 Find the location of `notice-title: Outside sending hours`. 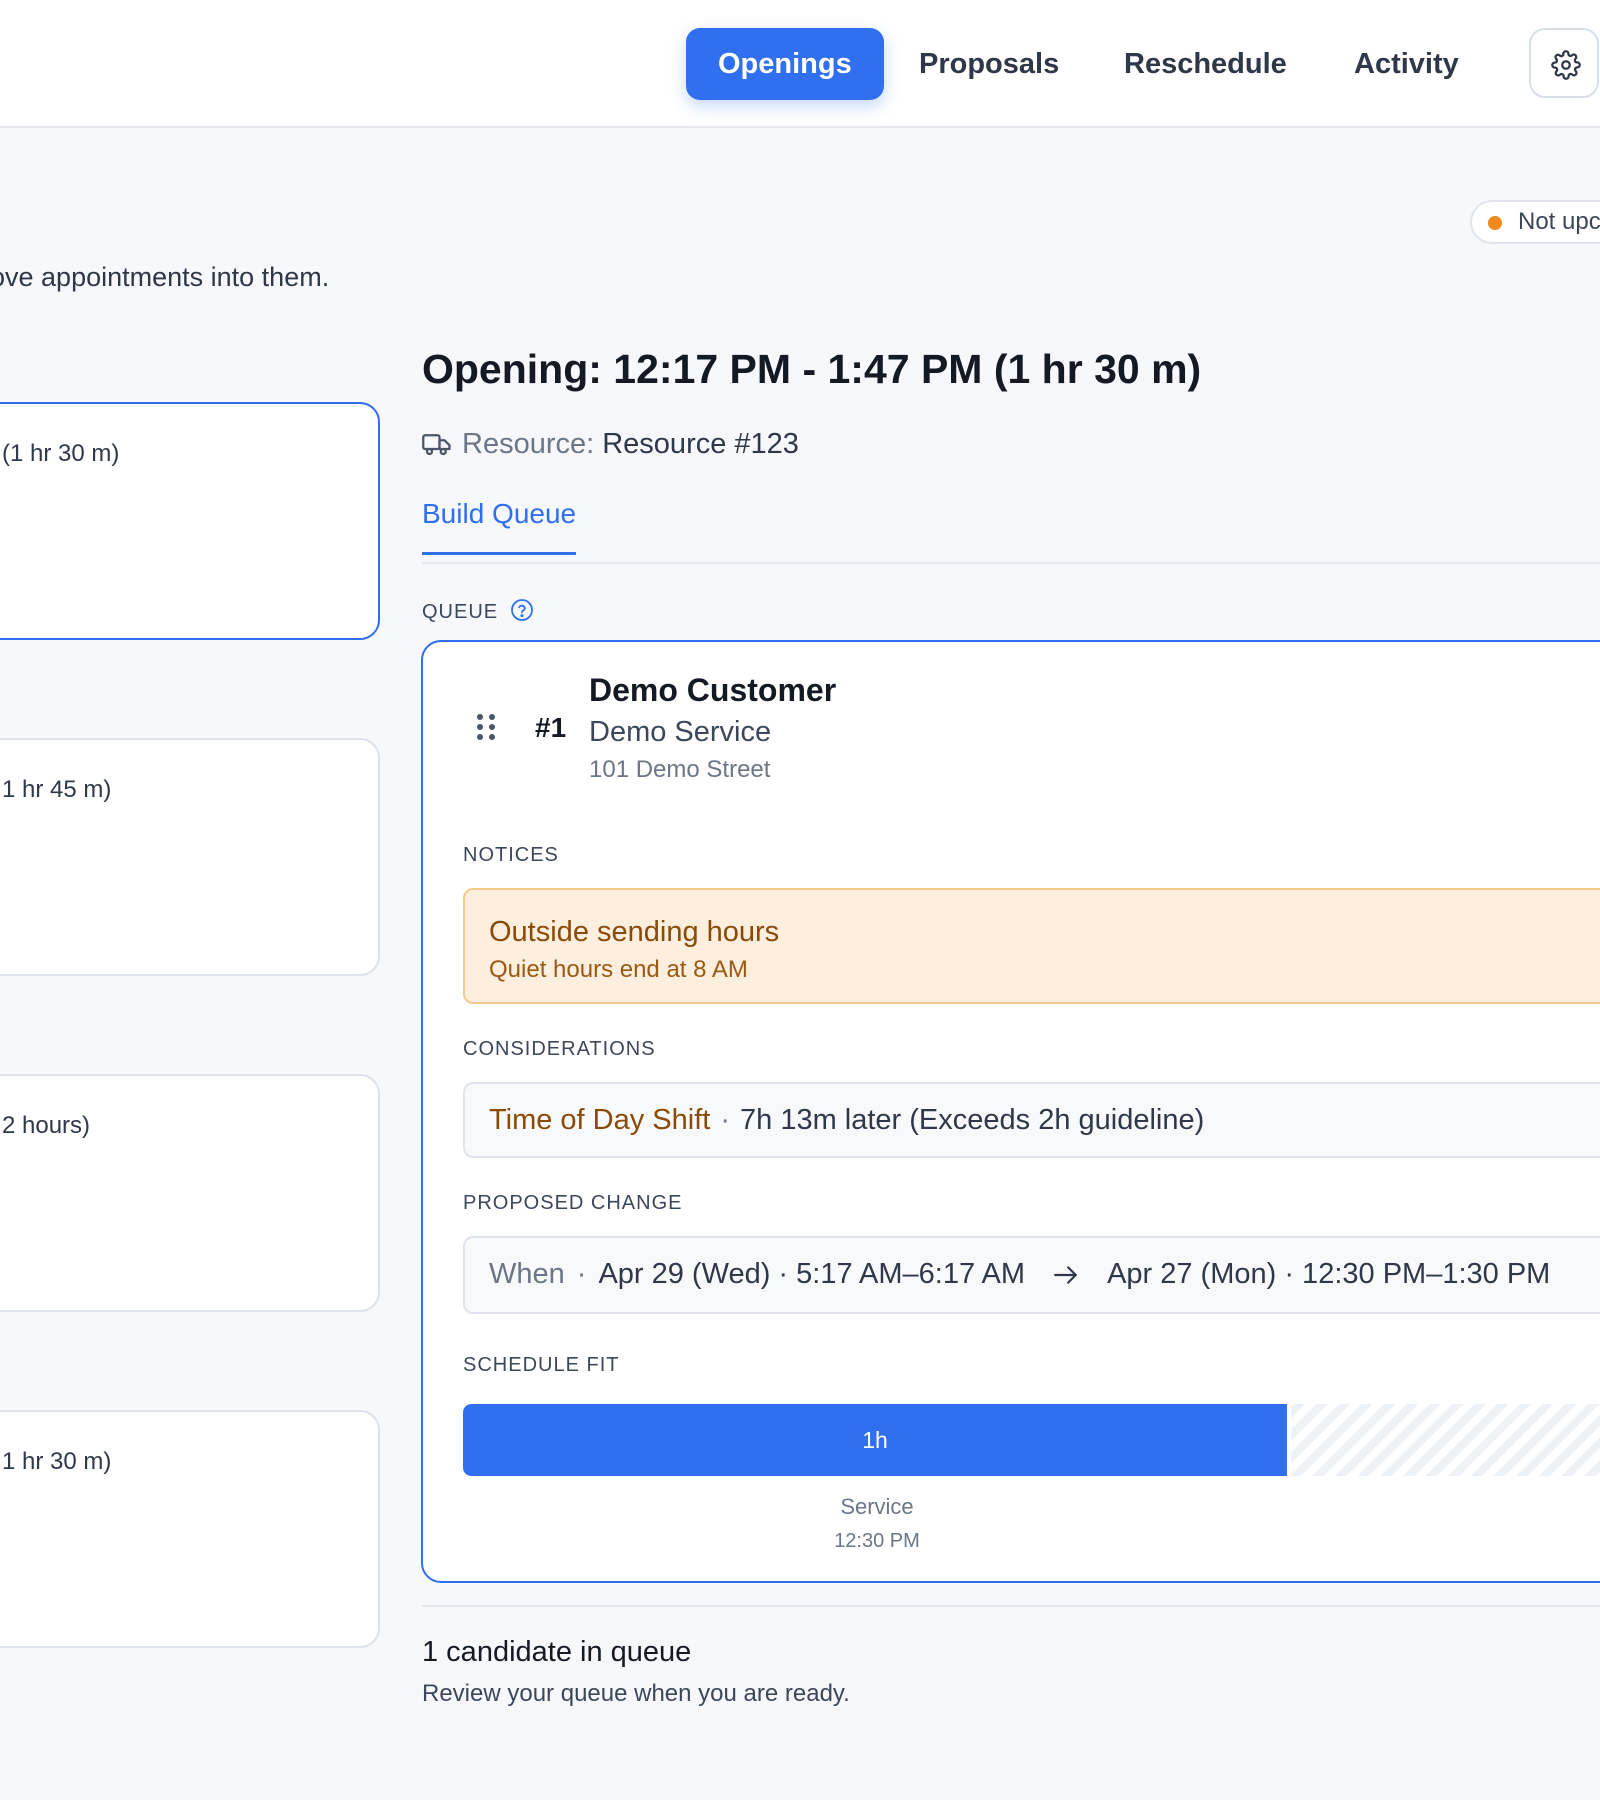

notice-title: Outside sending hours is located at coordinates (634, 932).